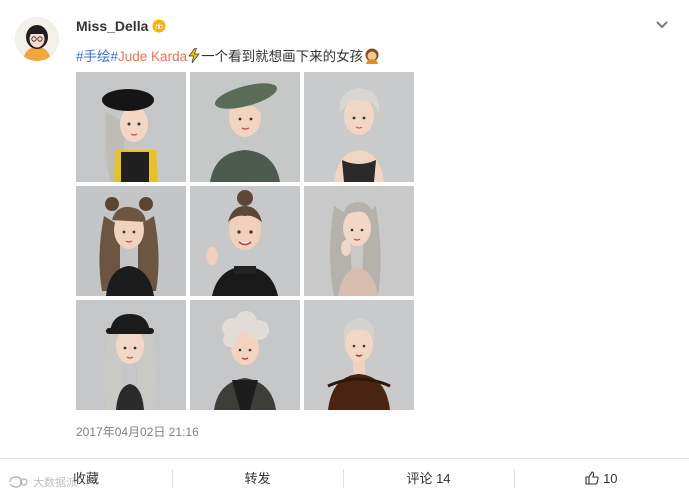 The height and width of the screenshot is (498, 689). I want to click on crown-badge-icon, so click(159, 26).